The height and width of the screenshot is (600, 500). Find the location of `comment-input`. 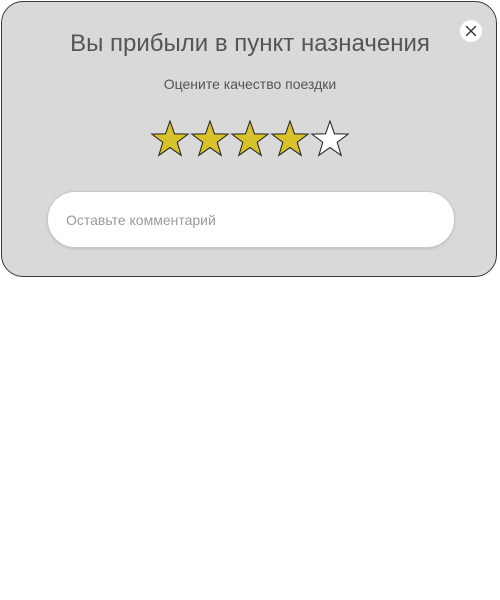

comment-input is located at coordinates (251, 219).